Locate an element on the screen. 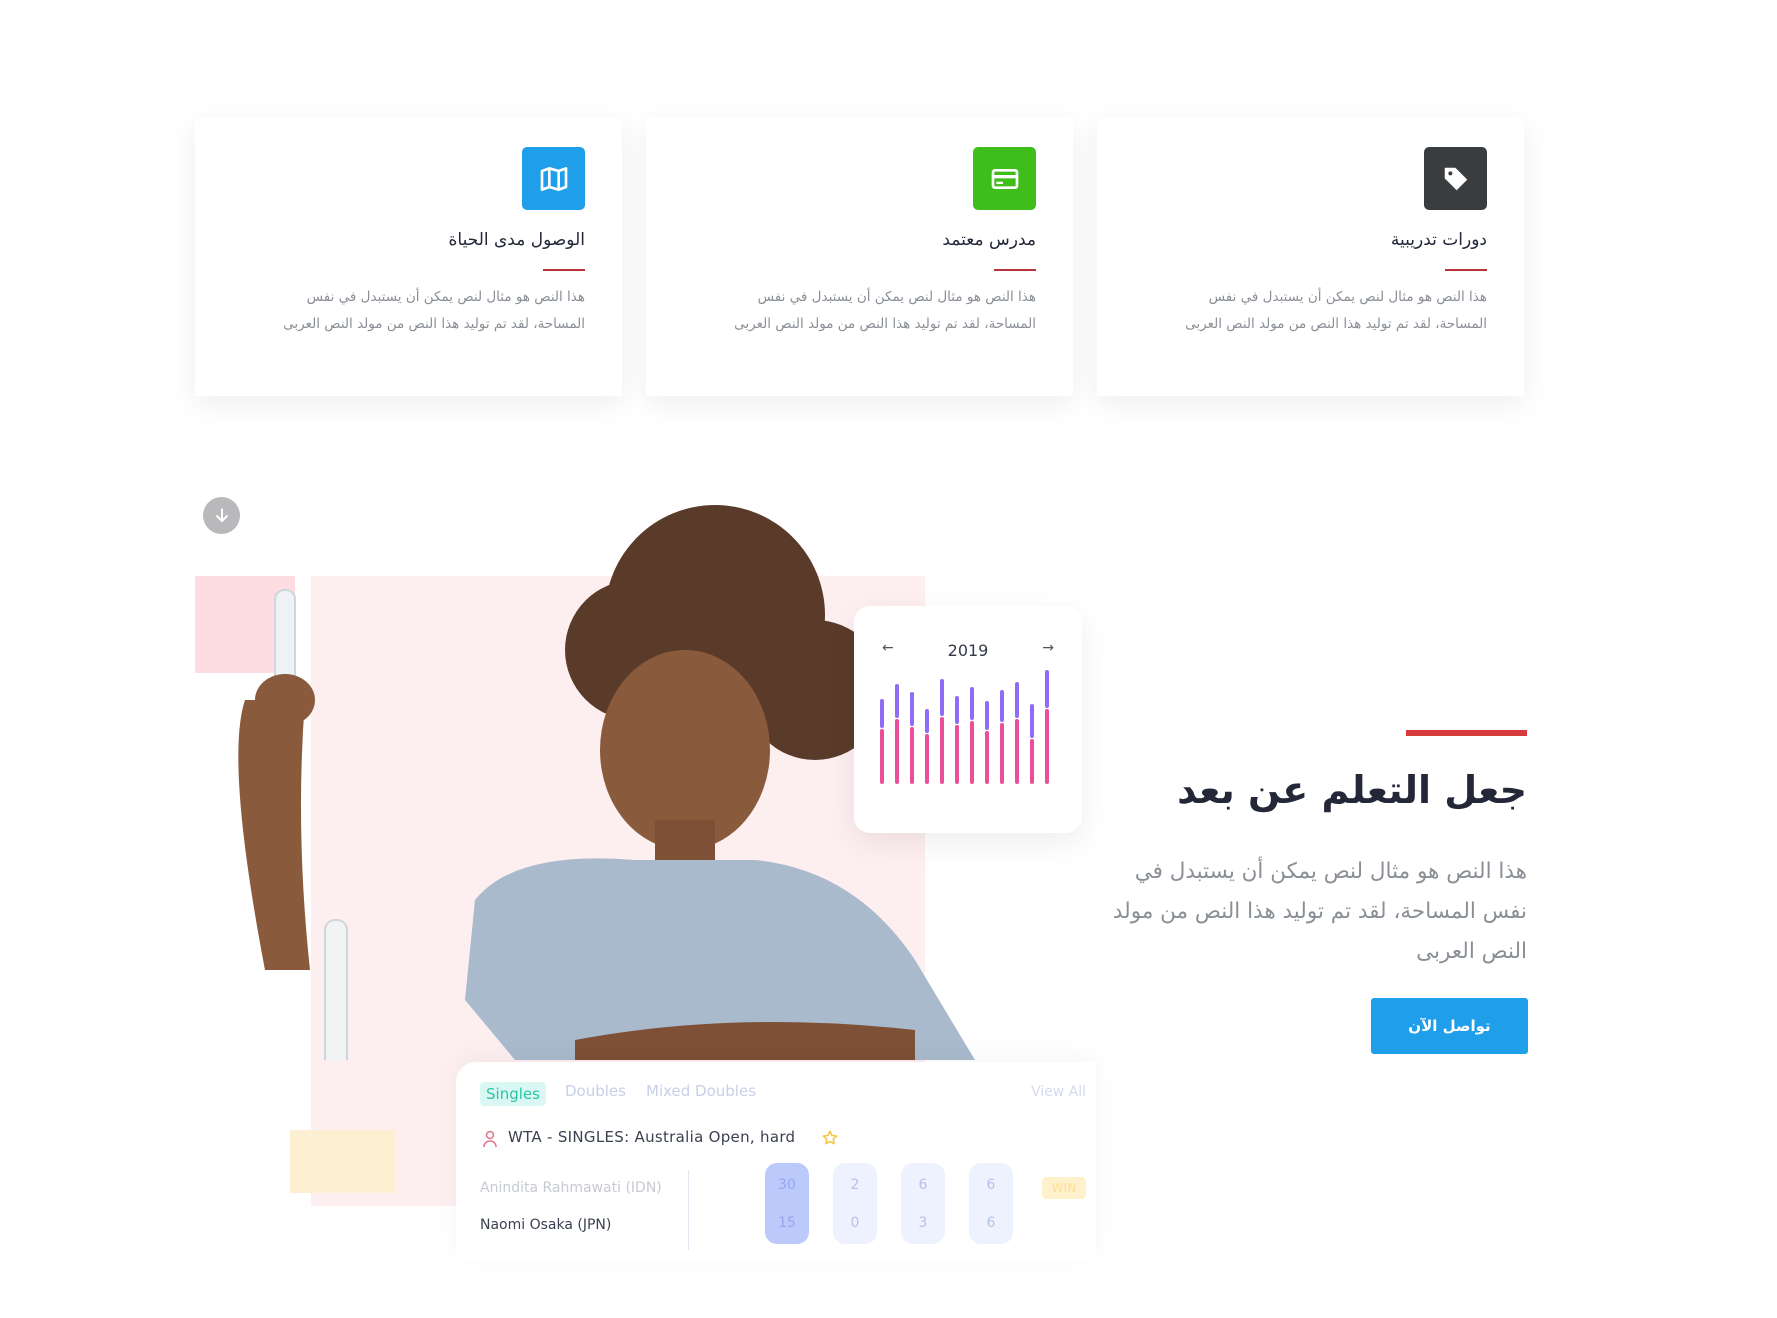 The width and height of the screenshot is (1777, 1318). stats-chart-card: ← 2019 → is located at coordinates (968, 719).